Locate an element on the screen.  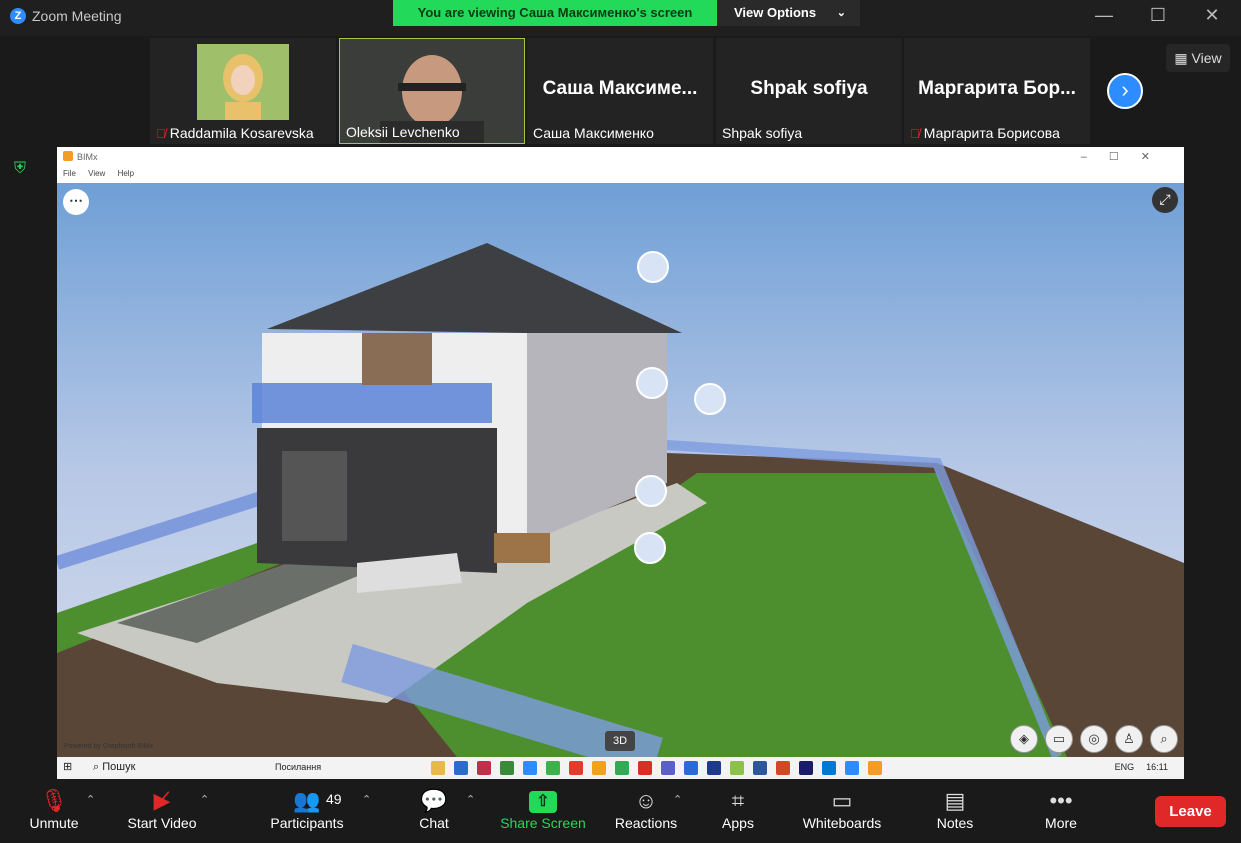
next-page-button: › is located at coordinates (1125, 91).